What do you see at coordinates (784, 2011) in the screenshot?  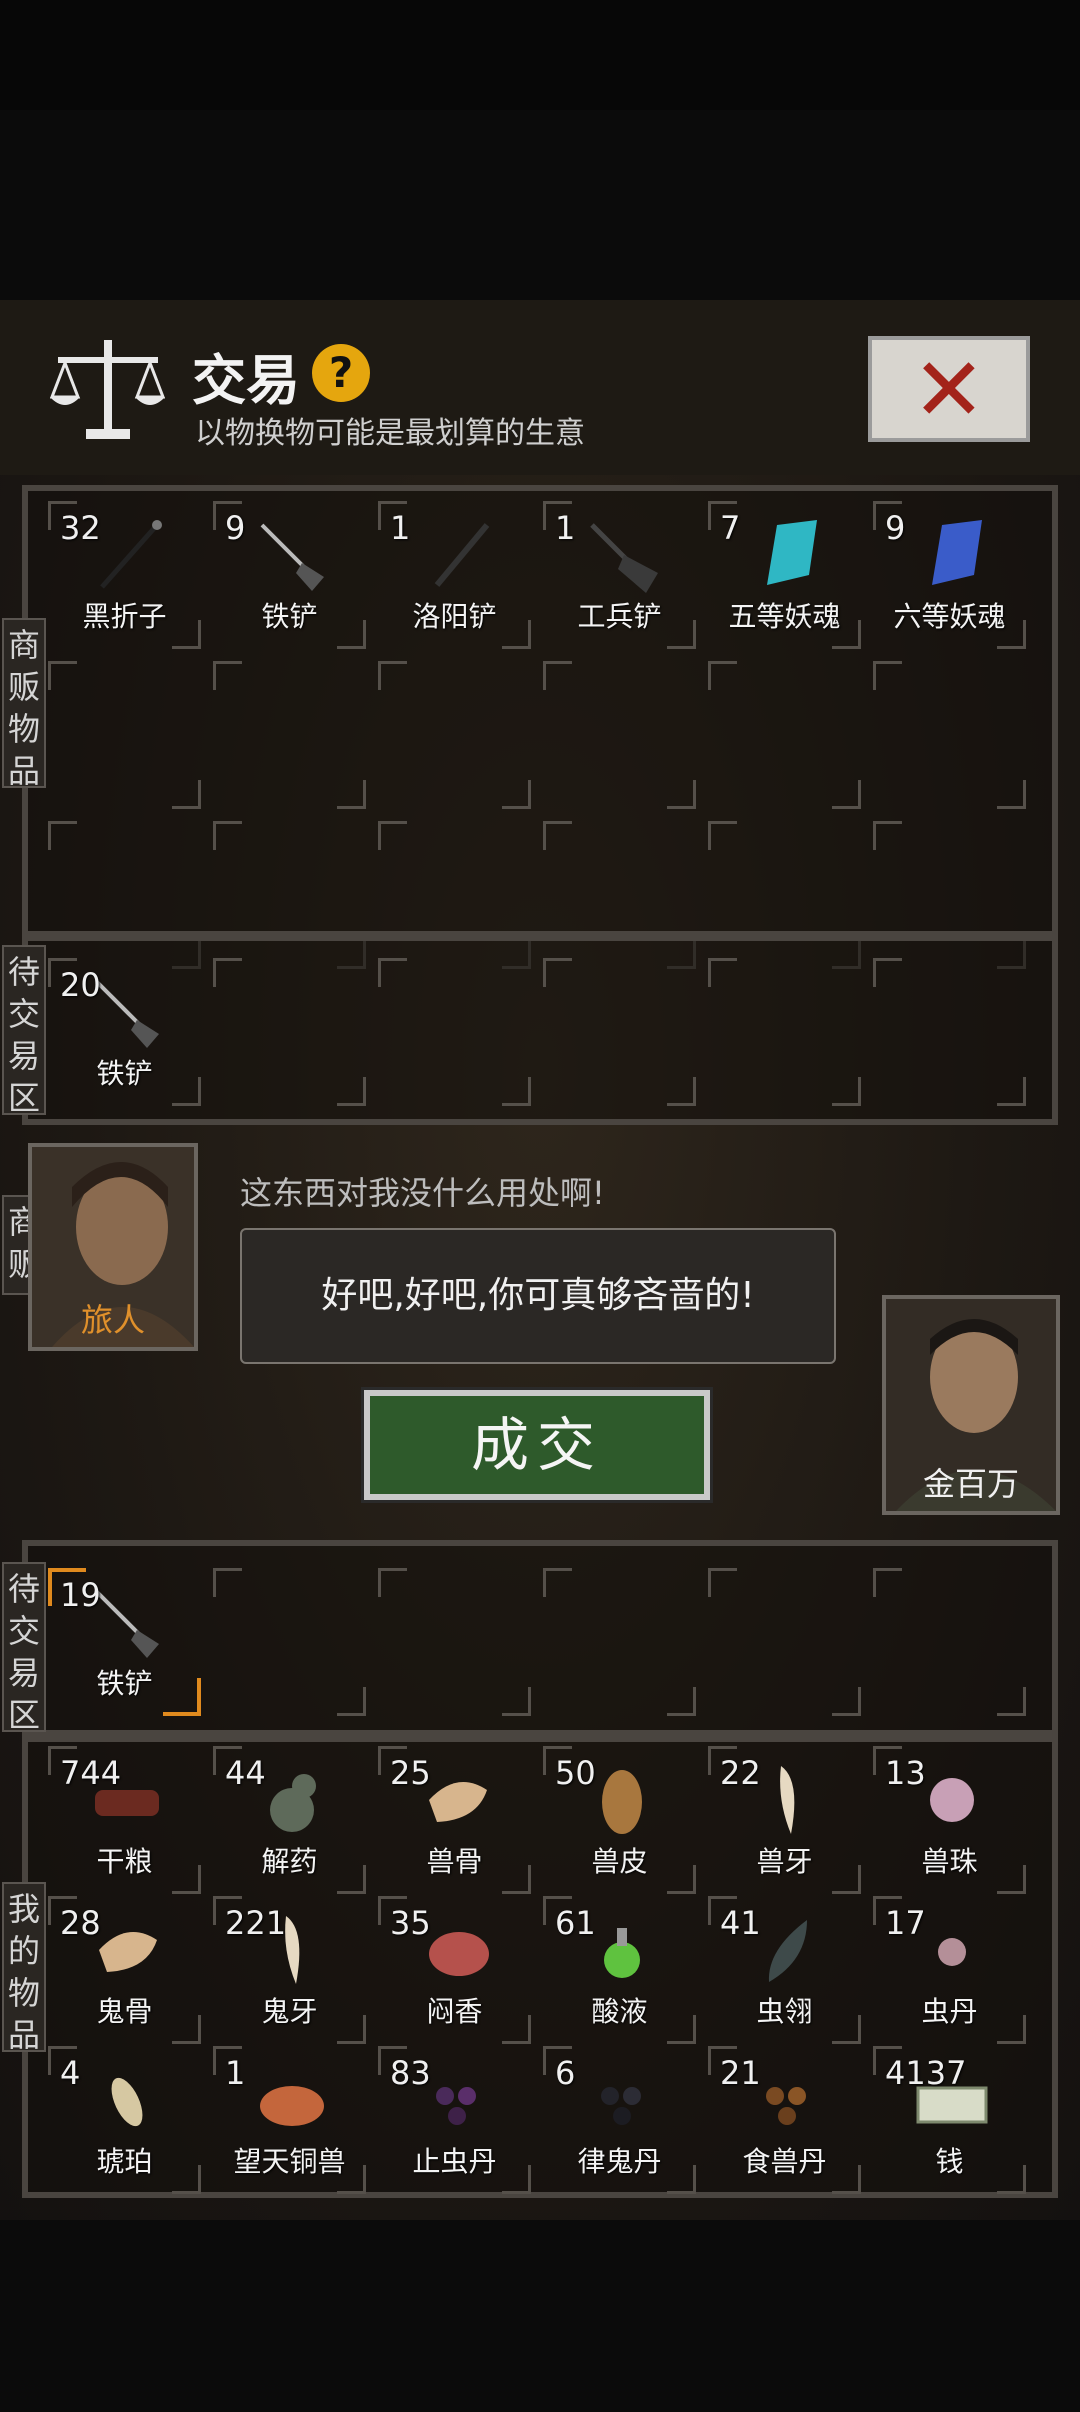 I see `item-name: 虫翎` at bounding box center [784, 2011].